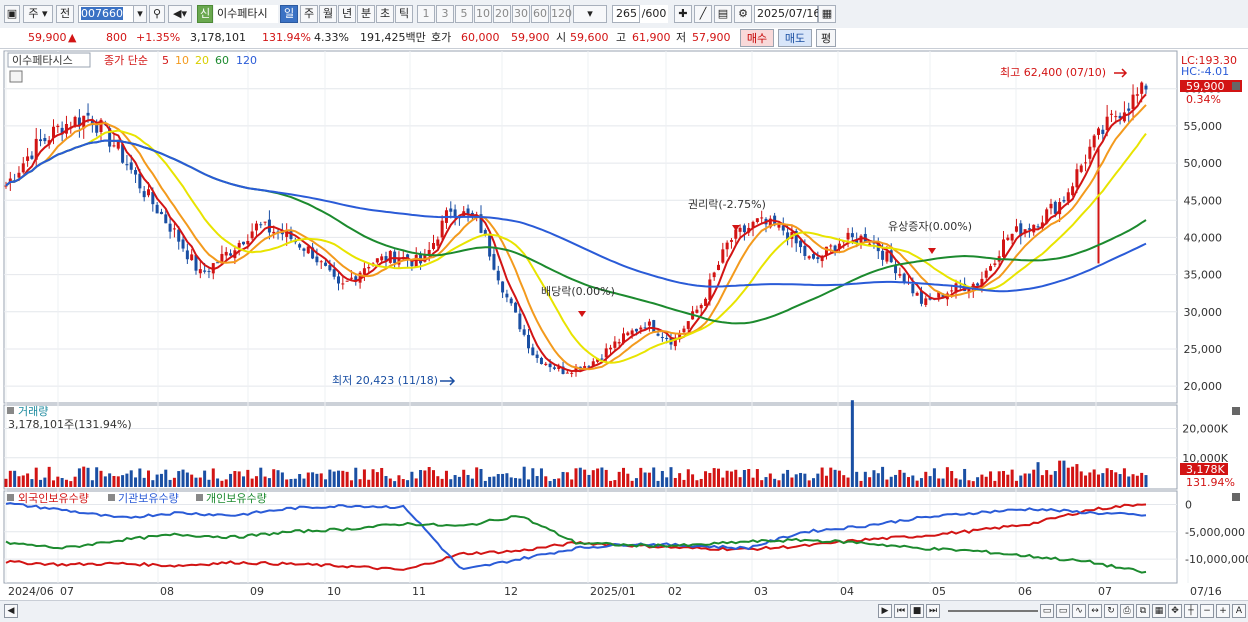  I want to click on tab-week: 주, so click(309, 14).